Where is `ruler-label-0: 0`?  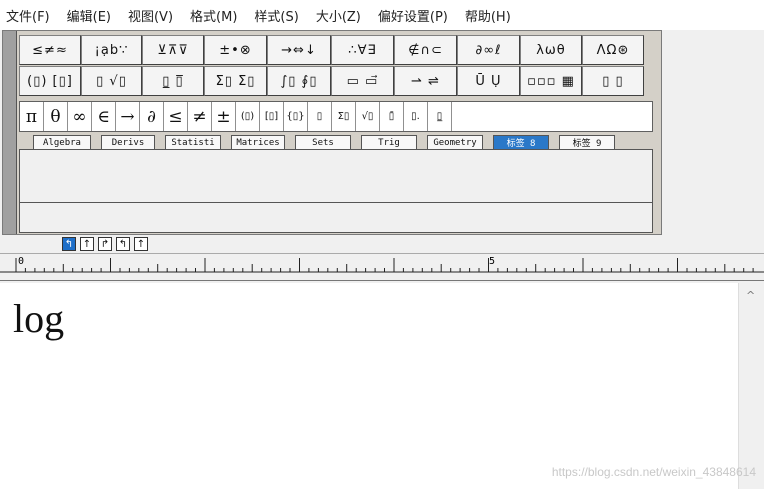 ruler-label-0: 0 is located at coordinates (21, 261).